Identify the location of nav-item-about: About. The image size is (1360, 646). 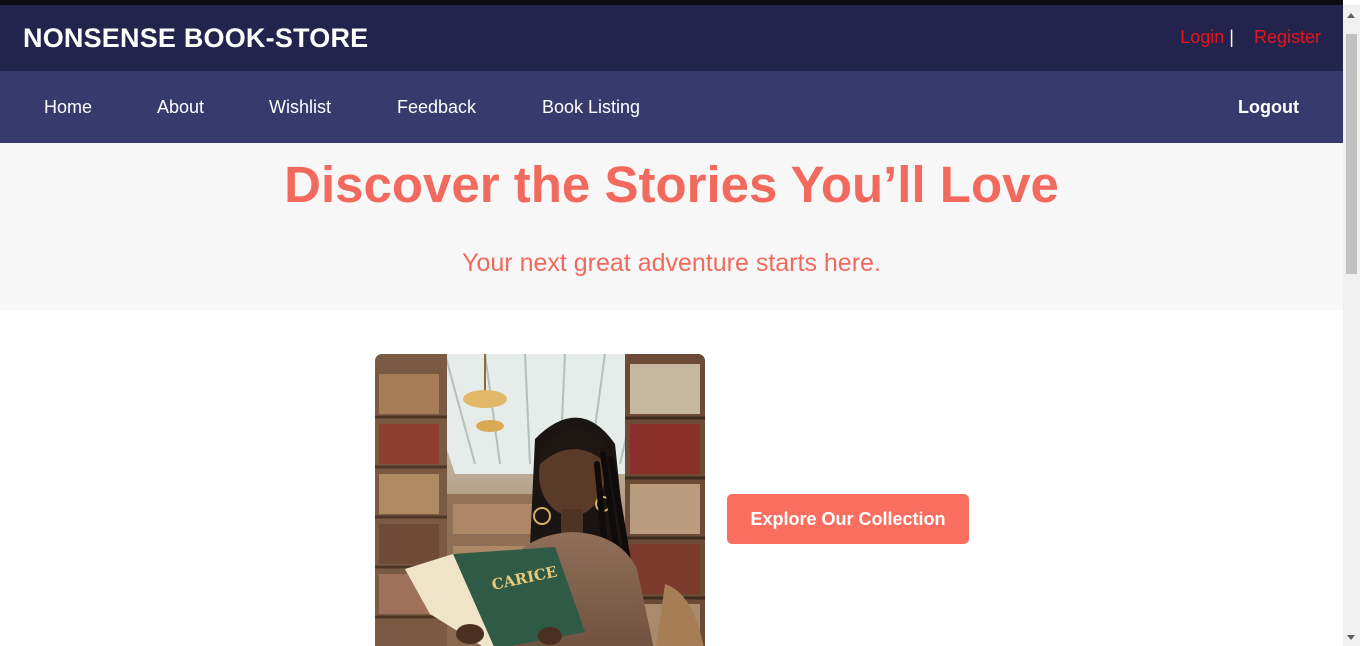
(180, 107).